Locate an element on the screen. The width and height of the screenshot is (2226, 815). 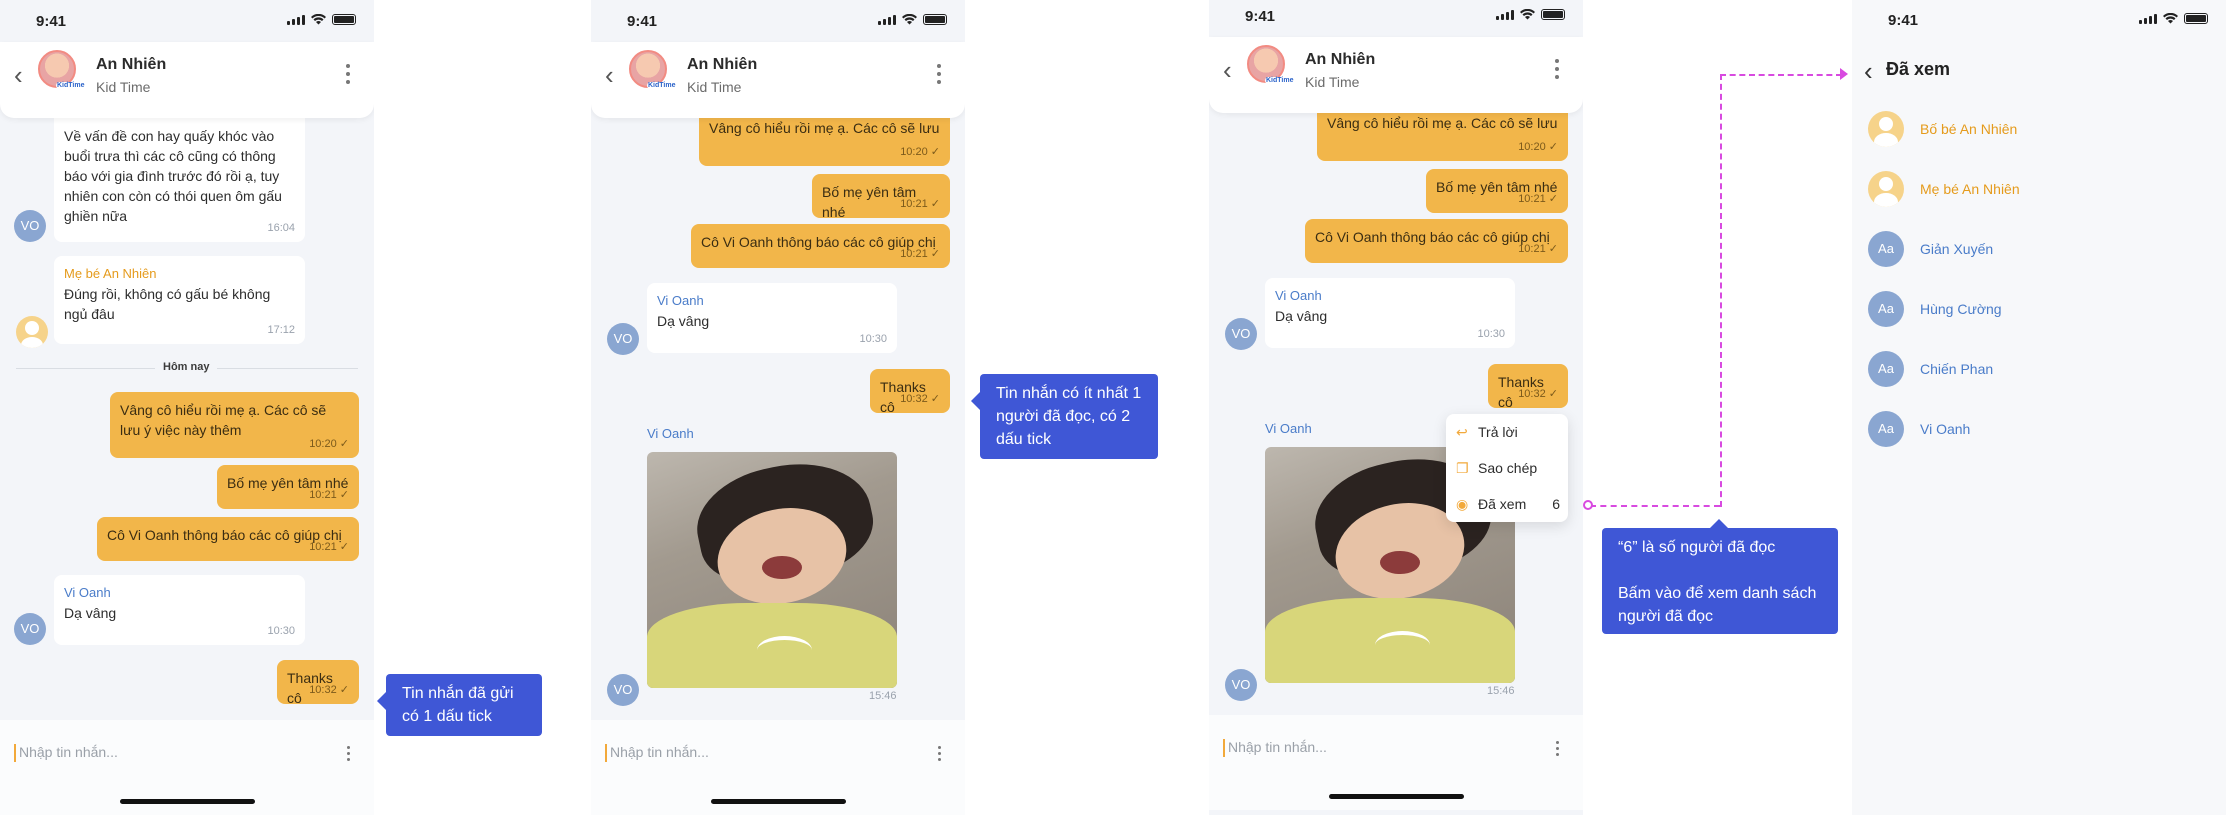
connector-dot is located at coordinates (1588, 505).